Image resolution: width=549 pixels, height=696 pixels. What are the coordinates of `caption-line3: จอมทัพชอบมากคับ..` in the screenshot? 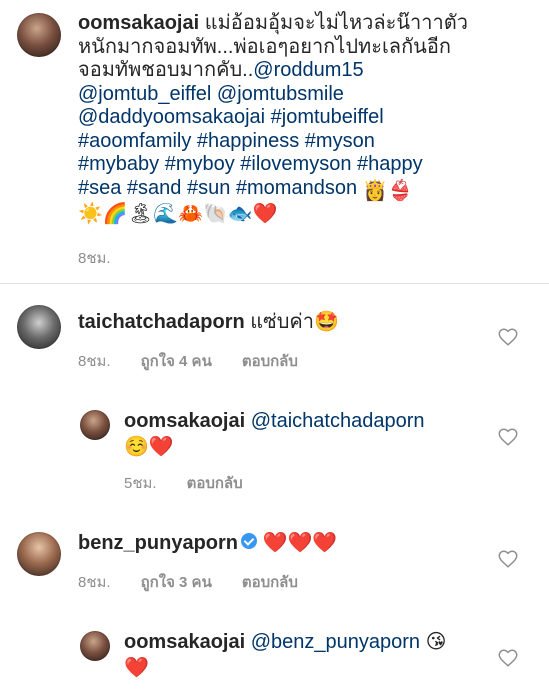 It's located at (166, 70).